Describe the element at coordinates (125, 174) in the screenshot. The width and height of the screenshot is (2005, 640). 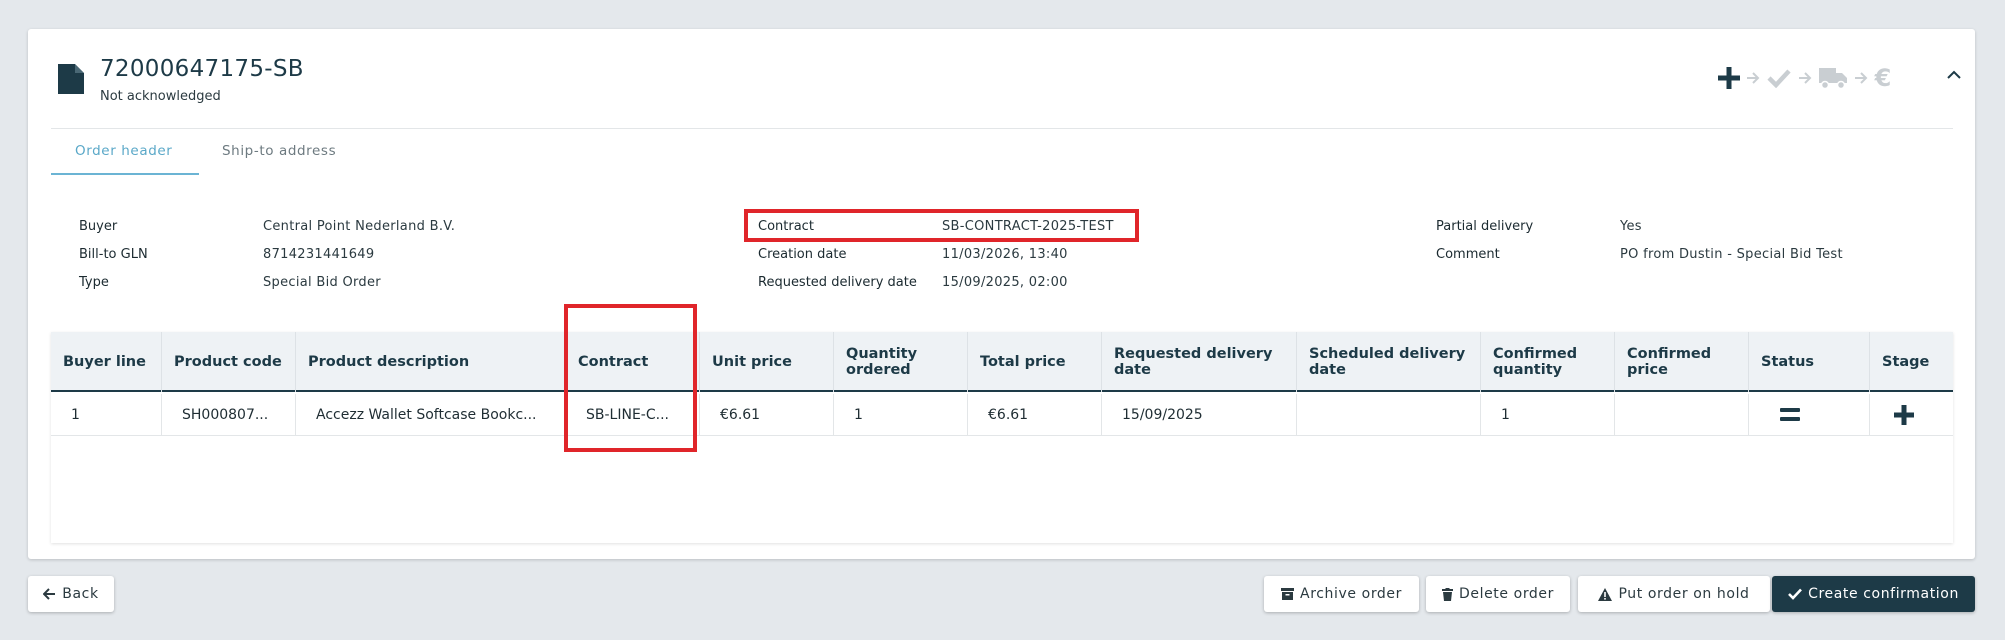
I see `active-tab-indicator` at that location.